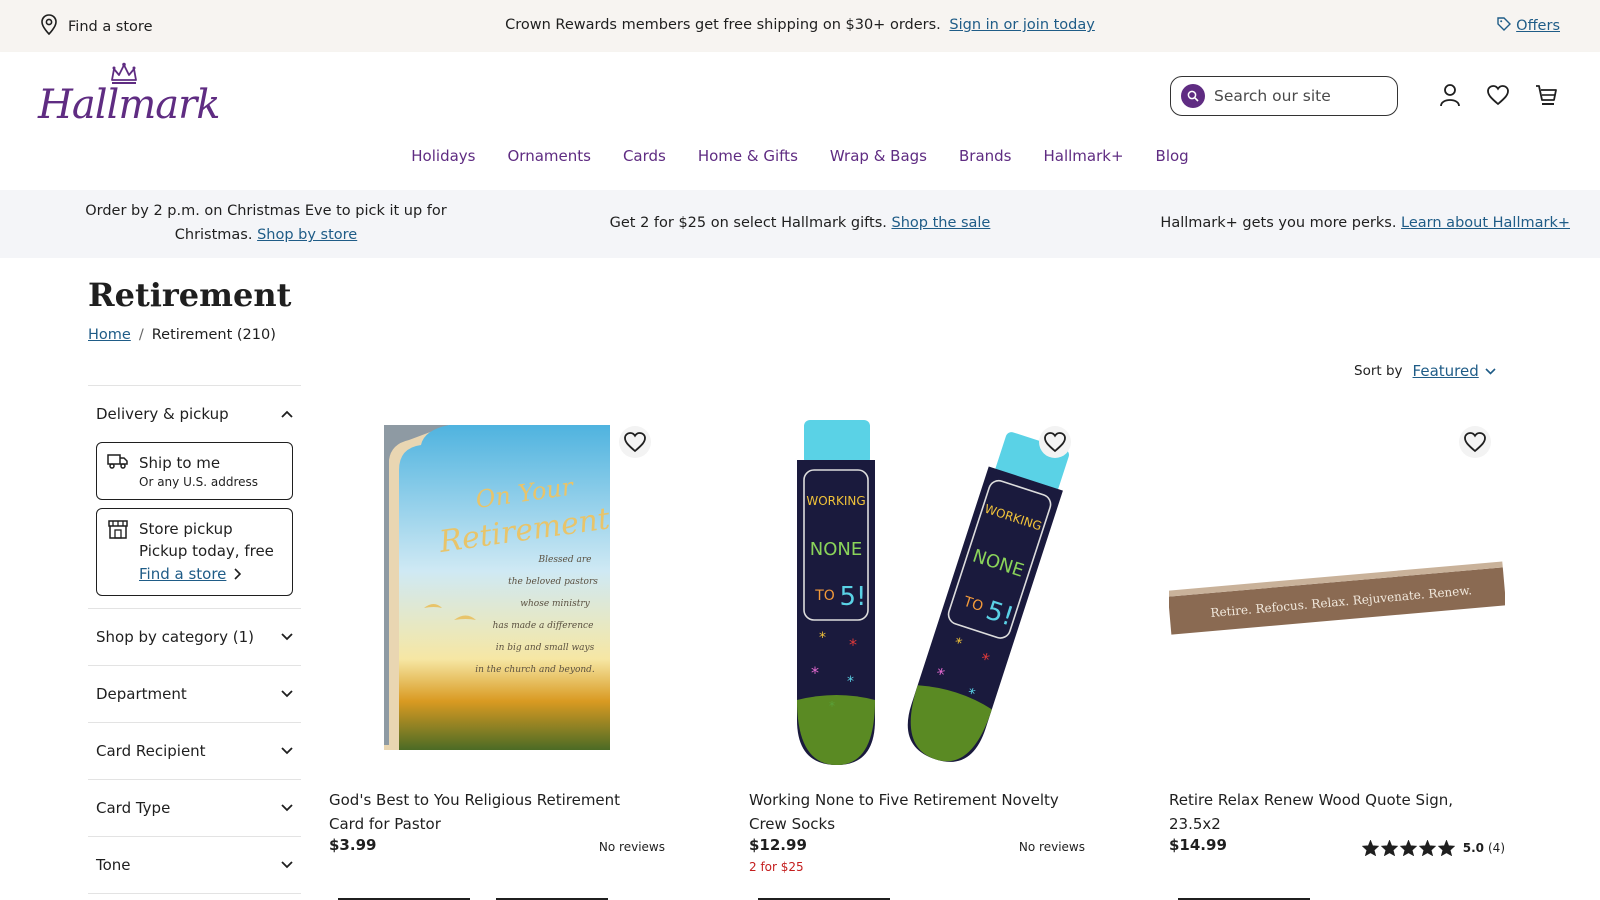  What do you see at coordinates (1378, 371) in the screenshot?
I see `sort-label: Sort by` at bounding box center [1378, 371].